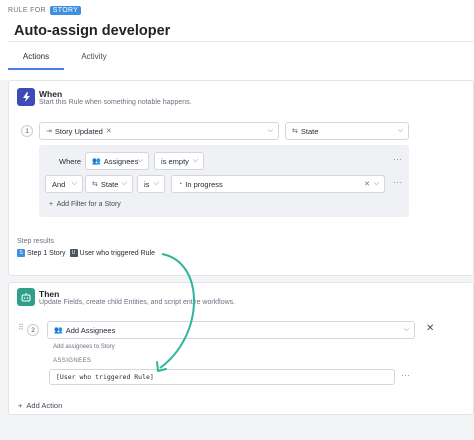 The height and width of the screenshot is (440, 474). Describe the element at coordinates (398, 159) in the screenshot. I see `filter-row-menu-icon: ···` at that location.